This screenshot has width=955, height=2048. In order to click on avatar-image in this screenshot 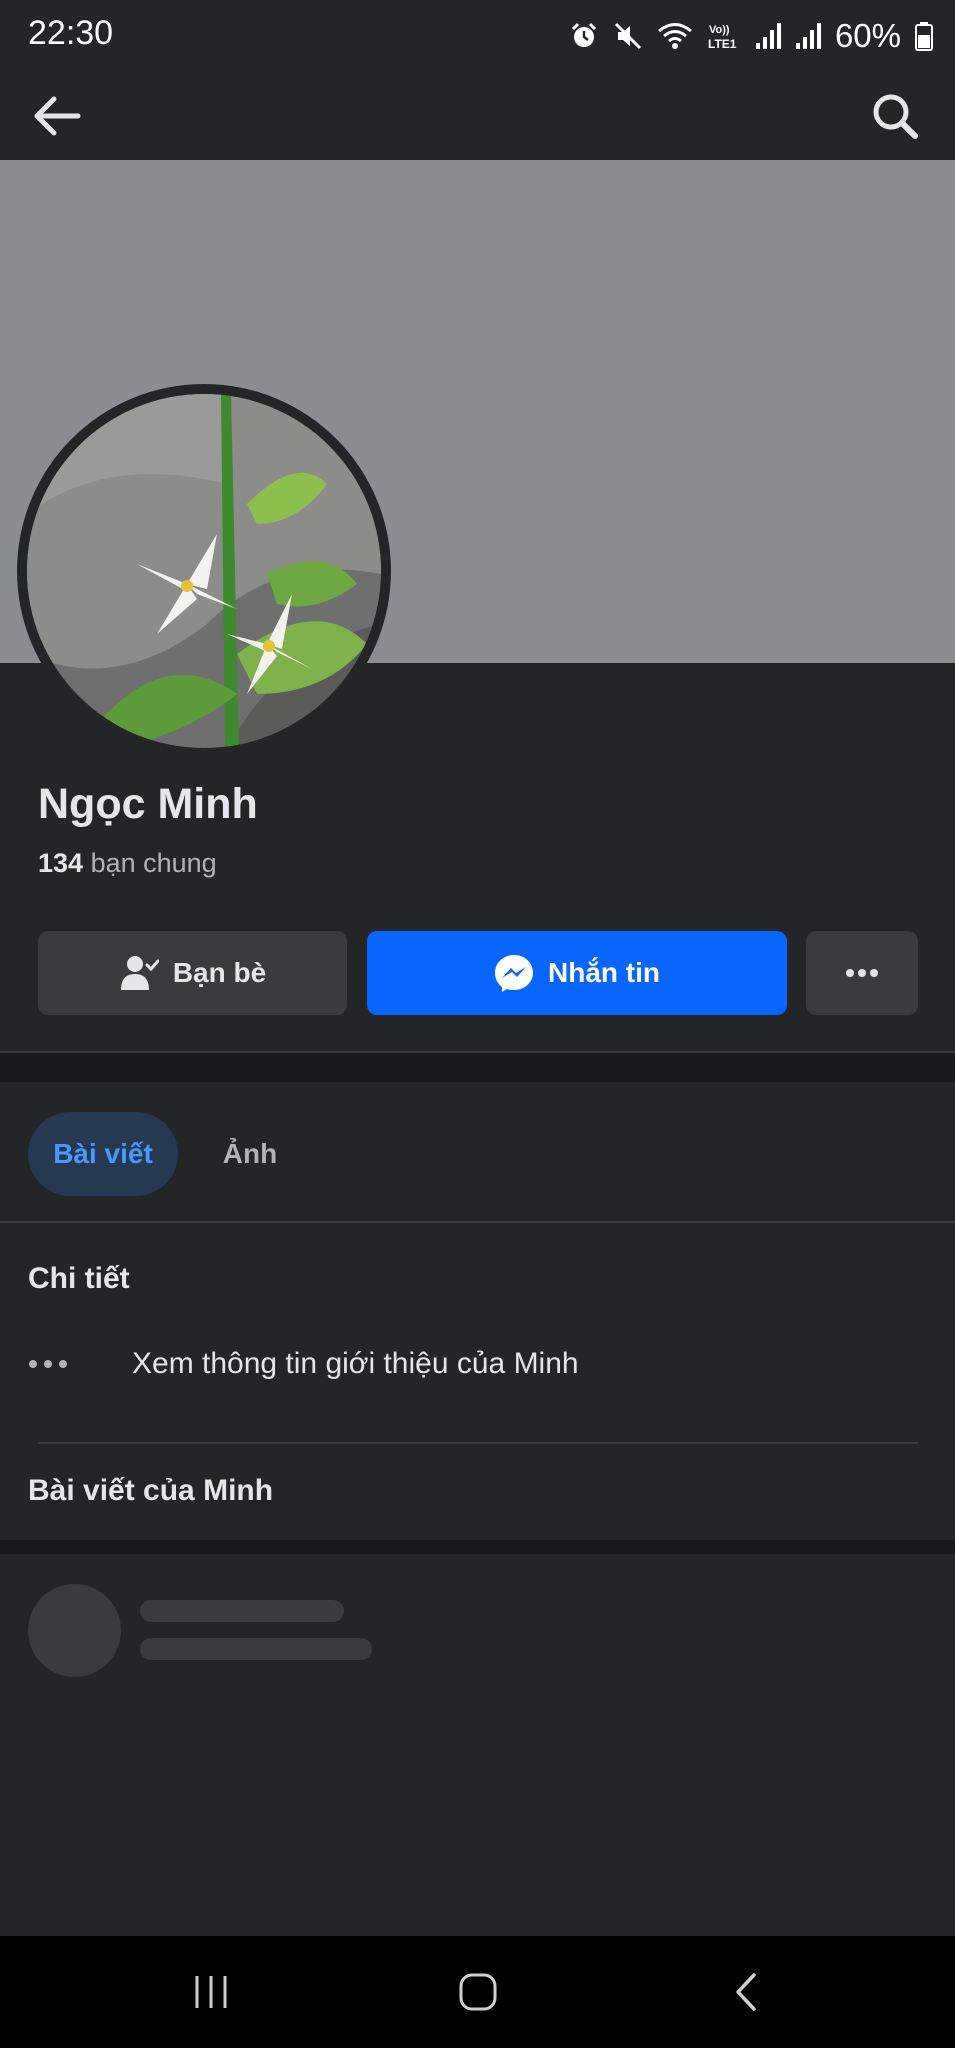, I will do `click(204, 571)`.